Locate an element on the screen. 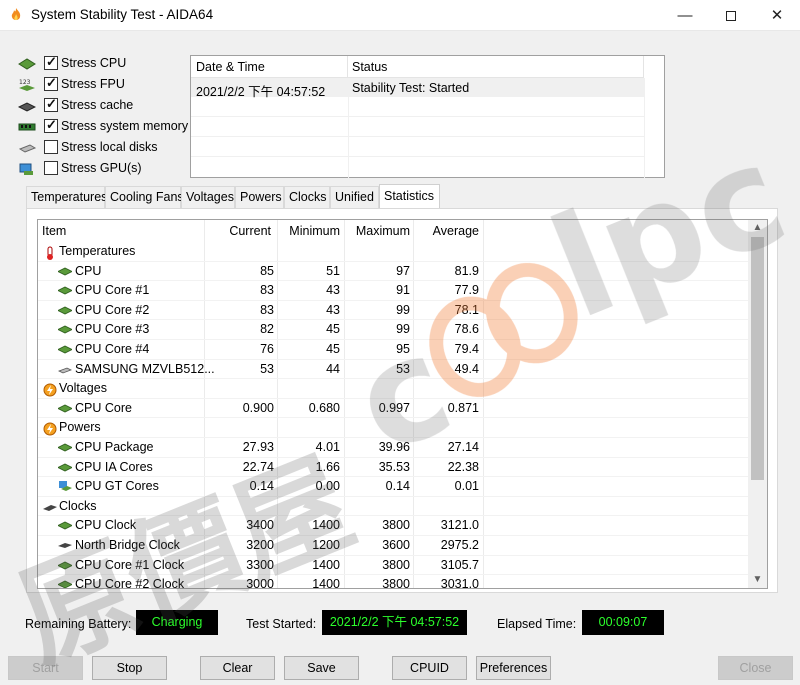 The image size is (800, 685). table-row: CPU Core #2 83 43 99 78.1 is located at coordinates (394, 311).